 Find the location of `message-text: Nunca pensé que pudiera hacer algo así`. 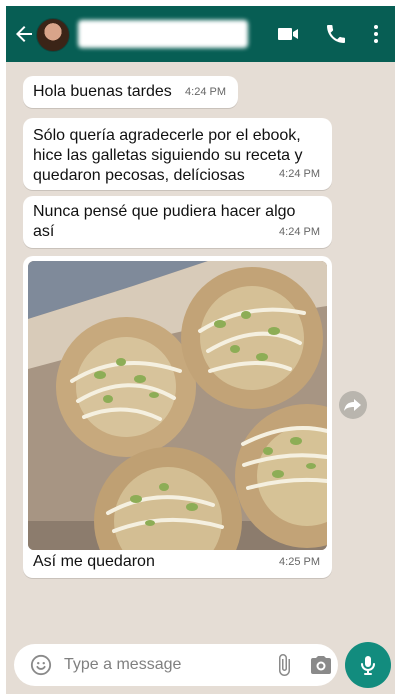

message-text: Nunca pensé que pudiera hacer algo así is located at coordinates (164, 221).